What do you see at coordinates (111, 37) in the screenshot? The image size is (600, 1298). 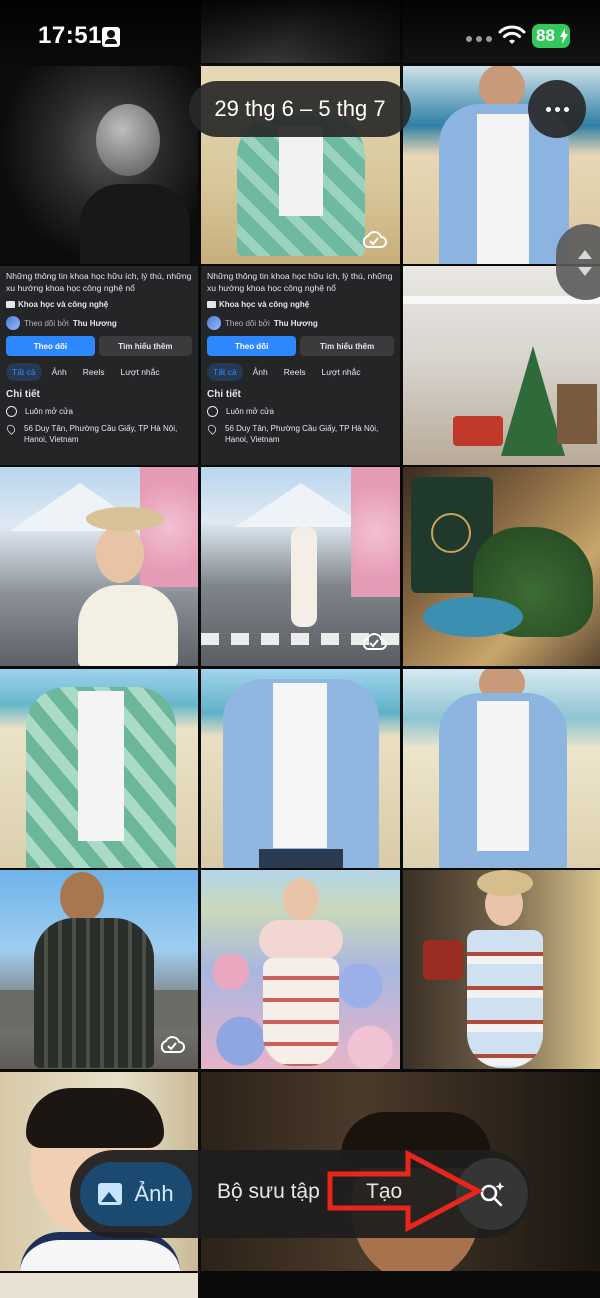 I see `person-badge-icon` at bounding box center [111, 37].